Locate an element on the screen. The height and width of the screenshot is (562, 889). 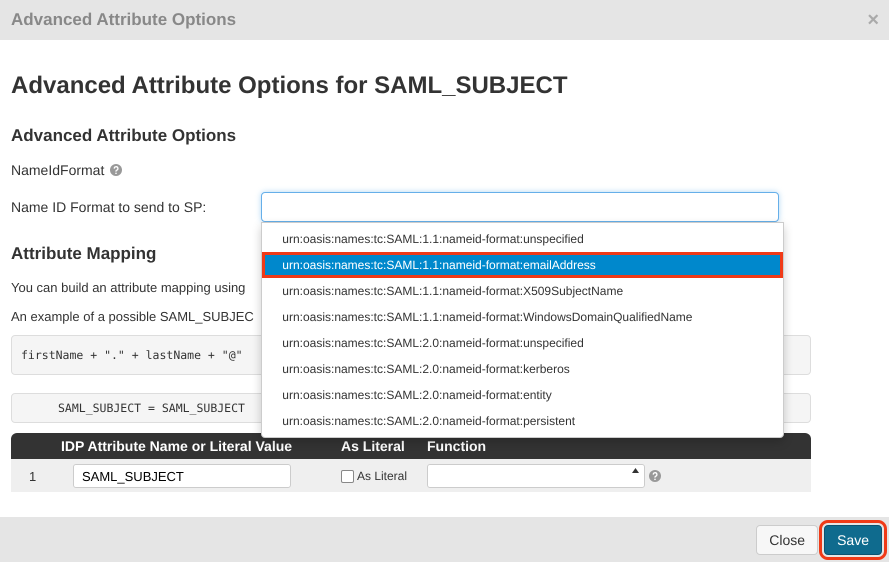
name-id-format-field is located at coordinates (520, 207).